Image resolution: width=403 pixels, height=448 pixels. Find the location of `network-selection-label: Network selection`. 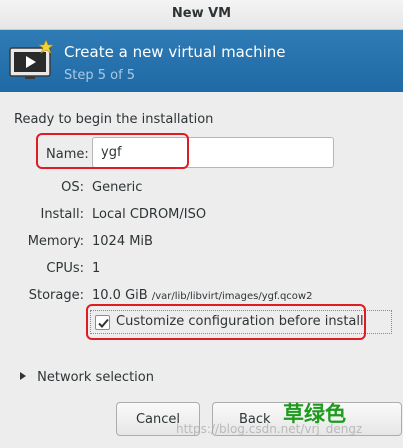

network-selection-label: Network selection is located at coordinates (95, 377).